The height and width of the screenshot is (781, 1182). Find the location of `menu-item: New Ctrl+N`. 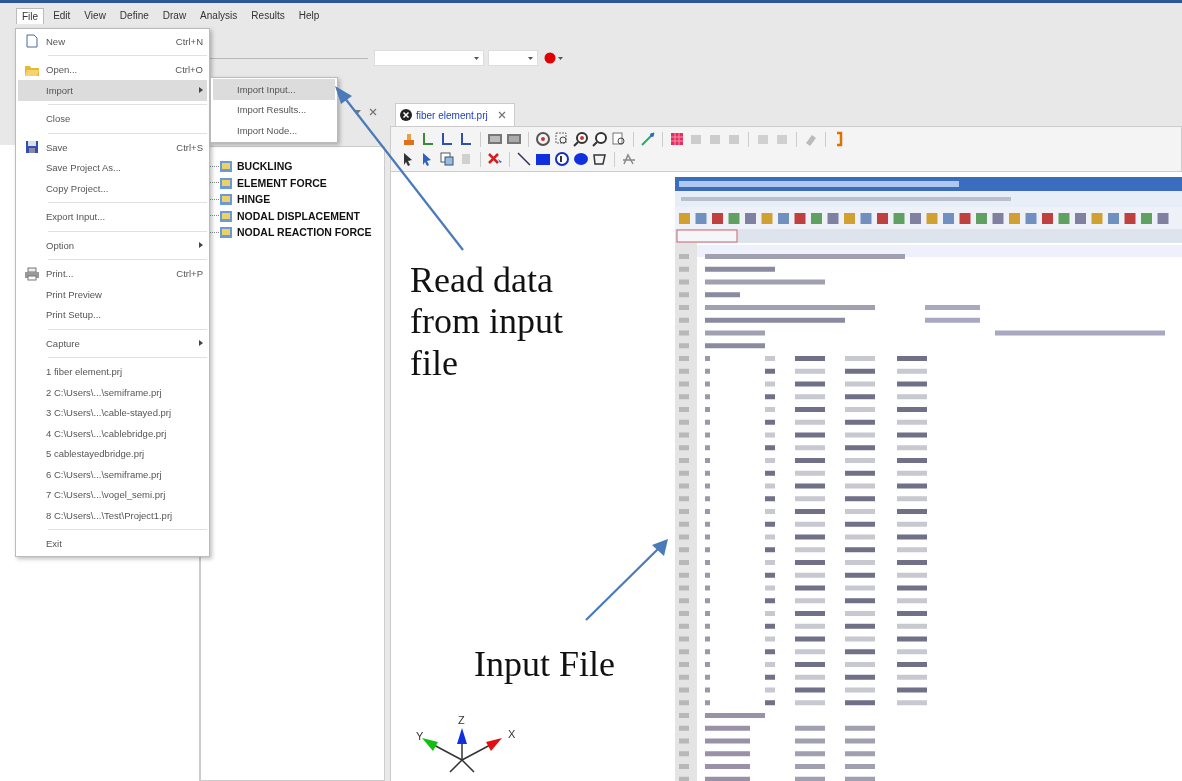

menu-item: New Ctrl+N is located at coordinates (112, 41).